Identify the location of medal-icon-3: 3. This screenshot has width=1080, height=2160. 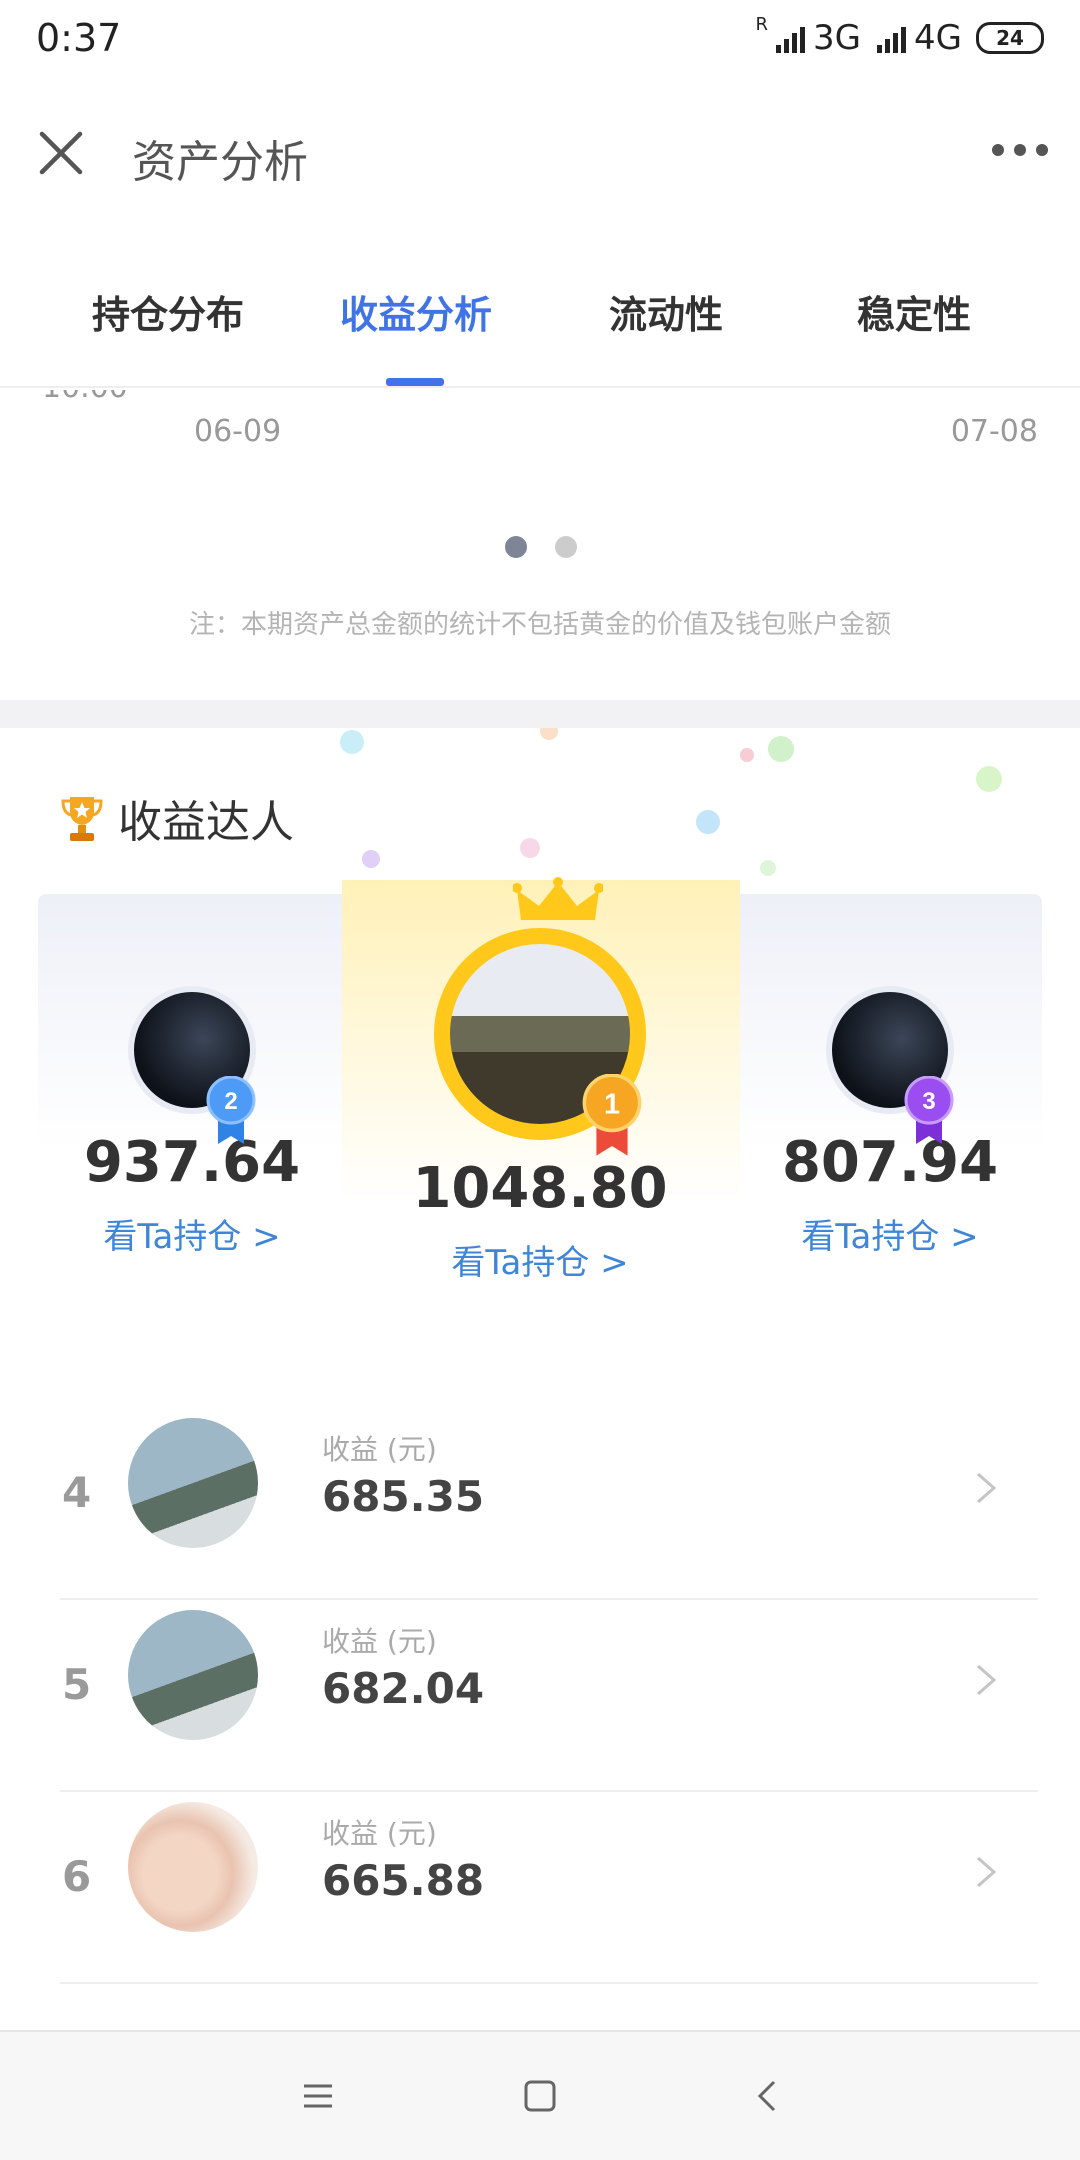
(929, 1110).